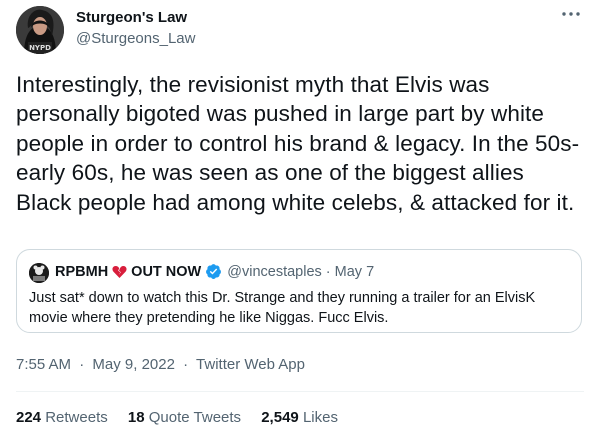 Image resolution: width=596 pixels, height=432 pixels. I want to click on quoted-header: RPBMH OUT NOW @vincestaples · May 7, so click(214, 271).